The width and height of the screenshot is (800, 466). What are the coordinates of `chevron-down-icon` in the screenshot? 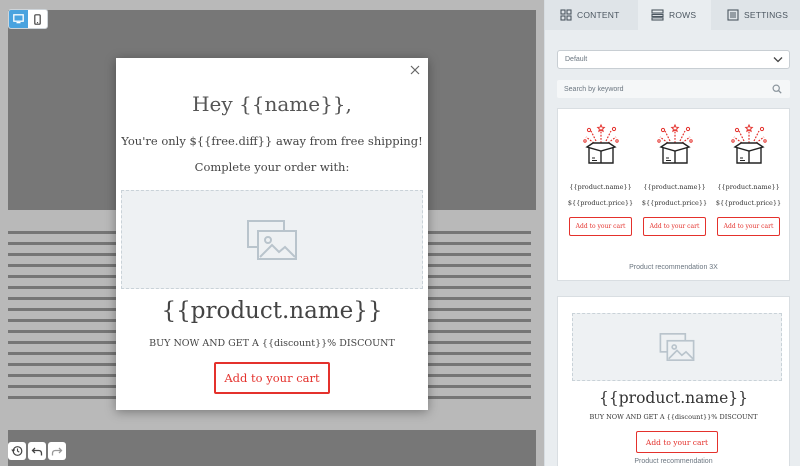 It's located at (778, 60).